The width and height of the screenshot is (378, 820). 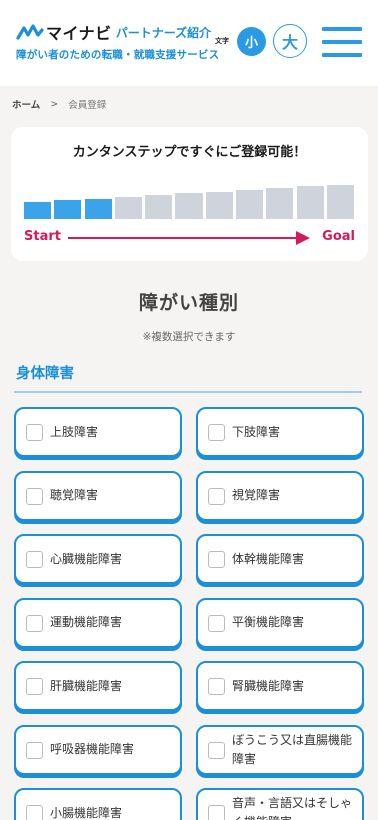 What do you see at coordinates (118, 55) in the screenshot?
I see `tagline: 障がい者のための転職・就職支援サービス` at bounding box center [118, 55].